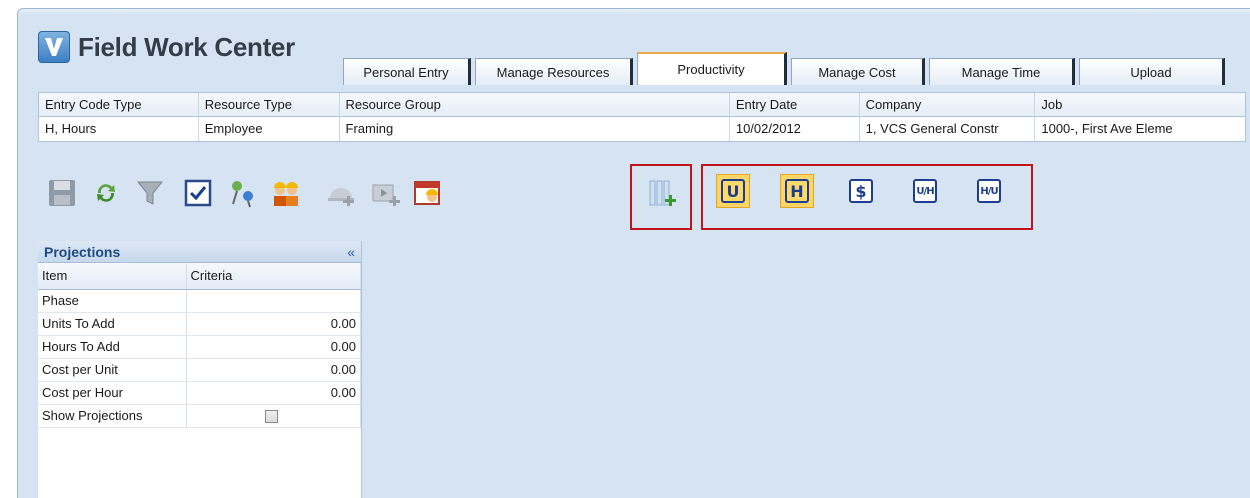 The height and width of the screenshot is (498, 1250). I want to click on column-header-job: Job, so click(1140, 104).